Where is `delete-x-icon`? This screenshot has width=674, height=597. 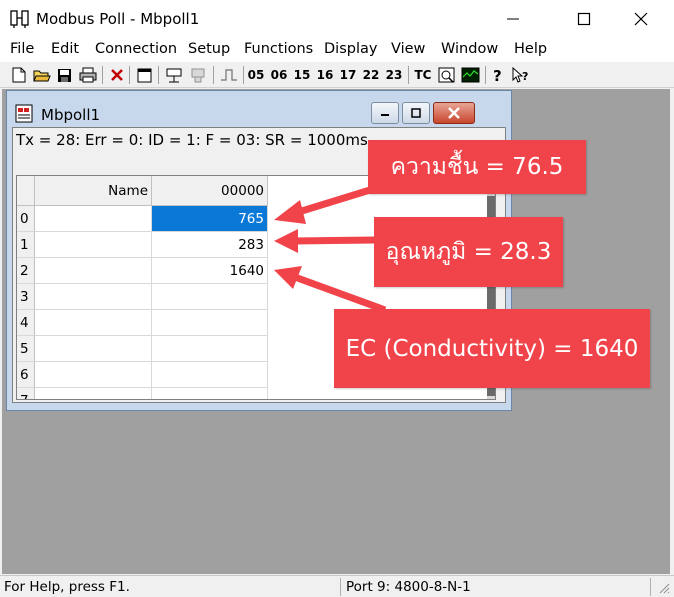 delete-x-icon is located at coordinates (117, 75).